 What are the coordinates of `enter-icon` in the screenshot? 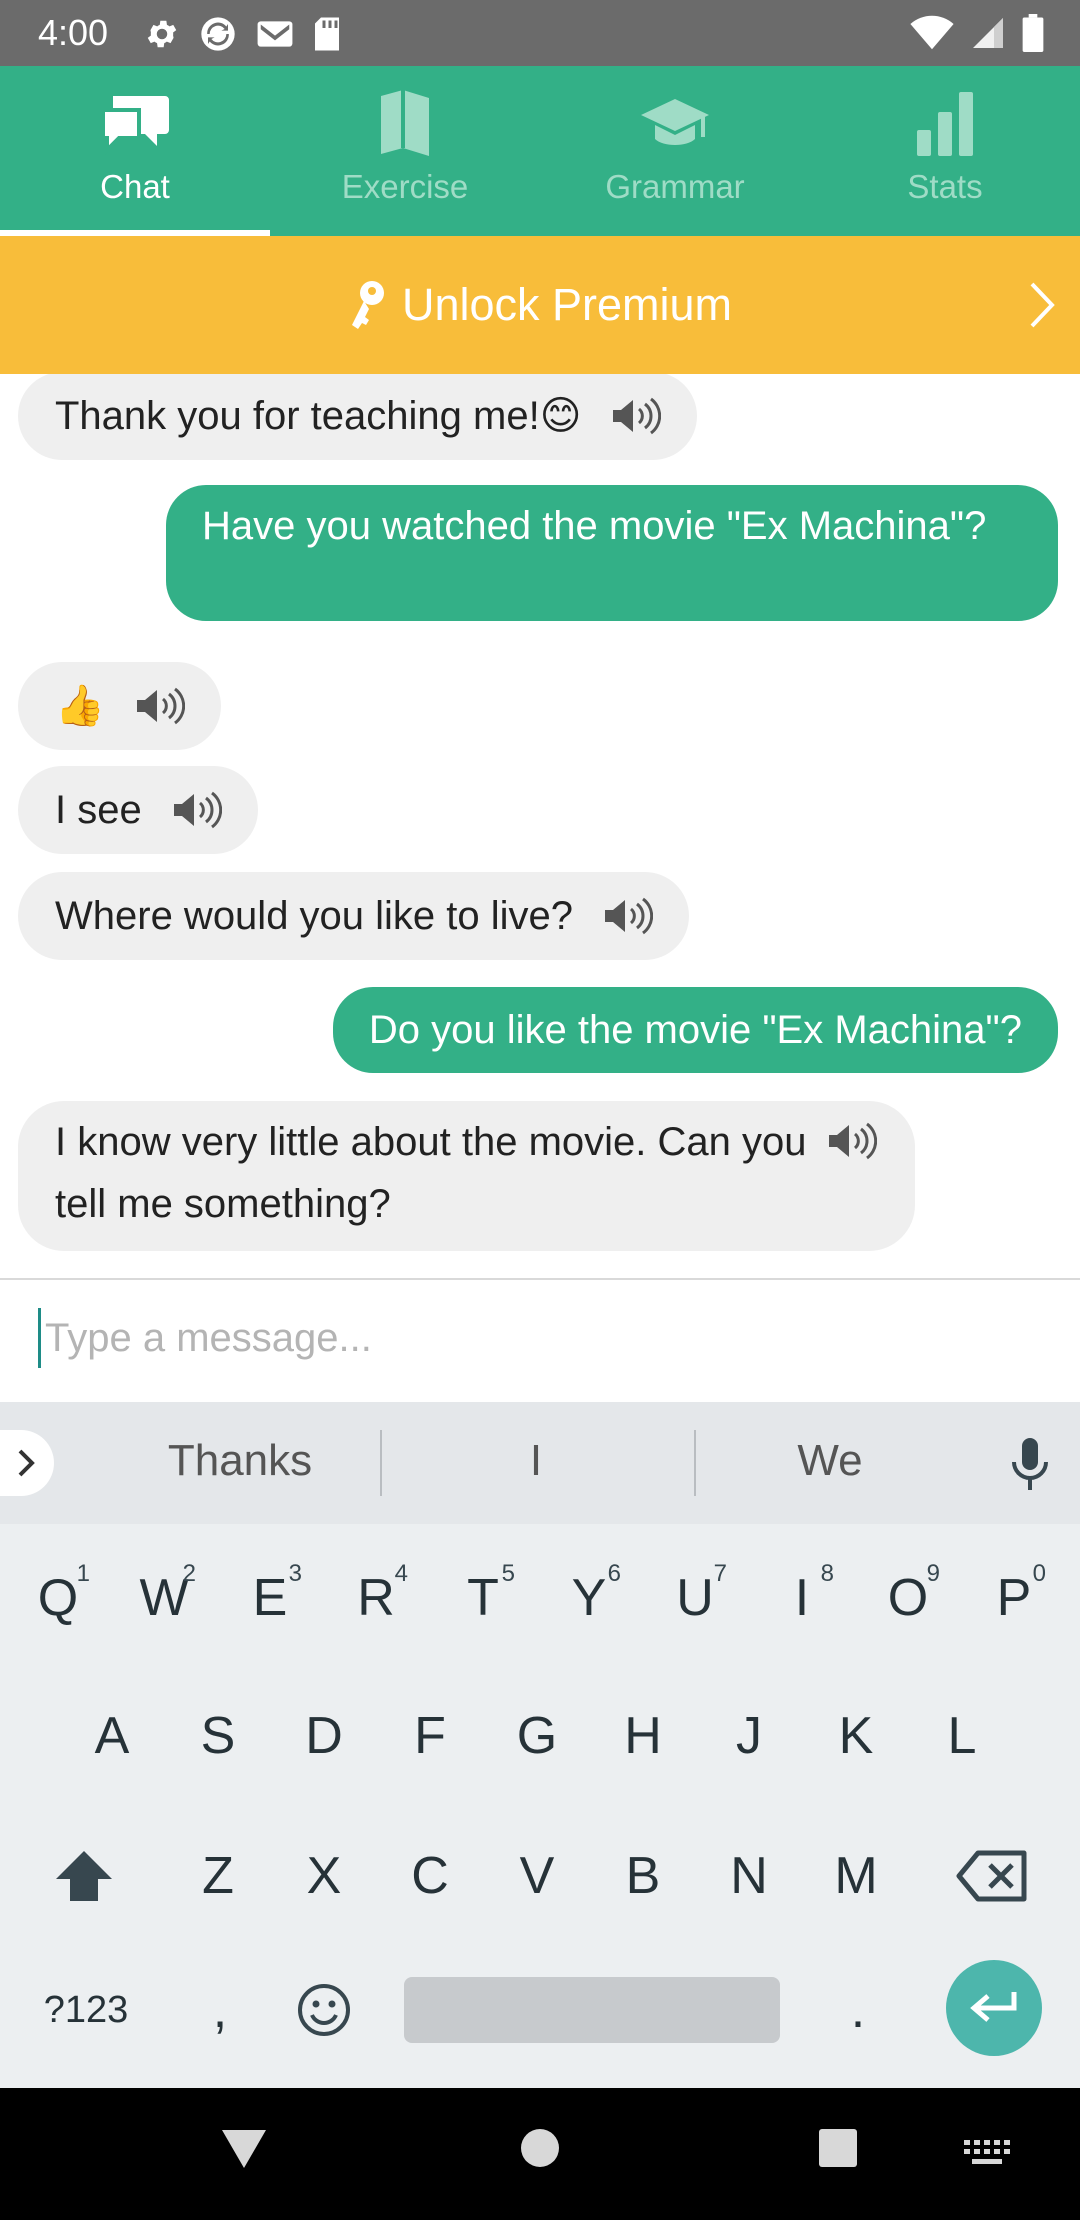 It's located at (993, 2007).